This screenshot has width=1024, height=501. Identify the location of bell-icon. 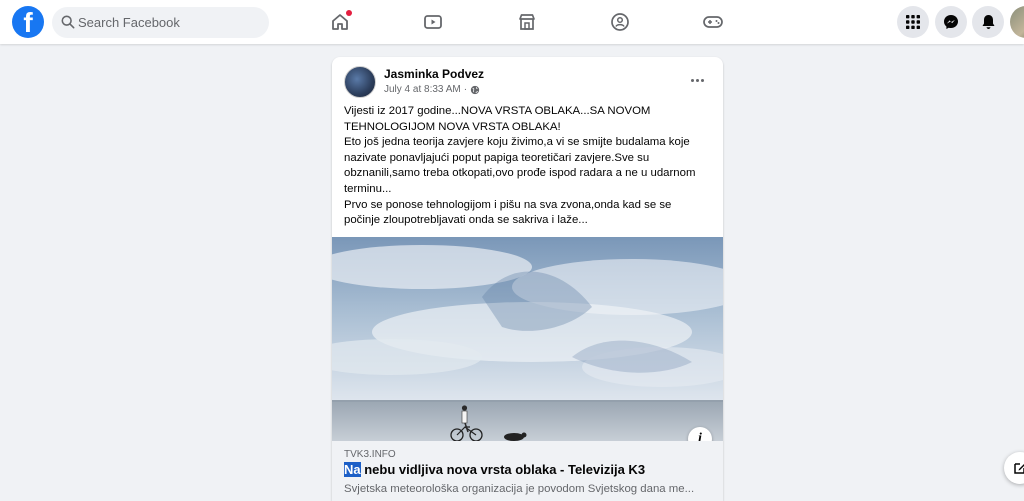
(988, 22).